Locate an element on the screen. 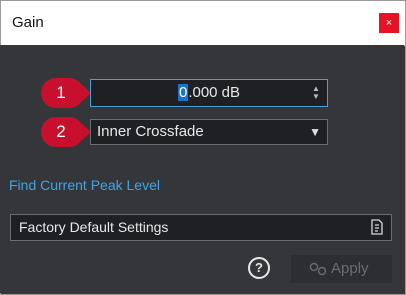 This screenshot has height=295, width=406. gain-stepper: ▲ ▼ is located at coordinates (316, 93).